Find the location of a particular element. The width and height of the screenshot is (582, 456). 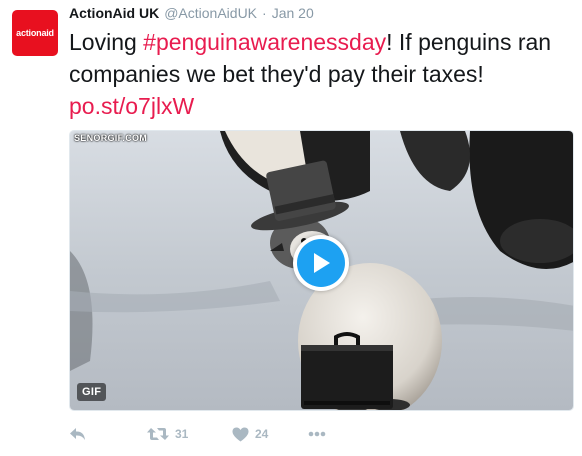

heart-icon is located at coordinates (240, 434).